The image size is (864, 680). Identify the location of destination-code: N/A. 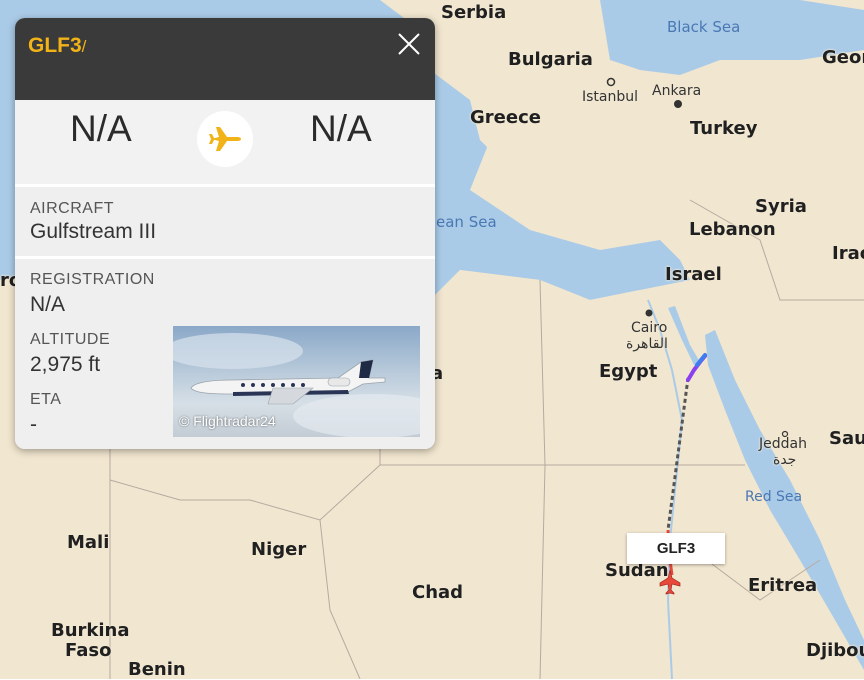
(341, 128).